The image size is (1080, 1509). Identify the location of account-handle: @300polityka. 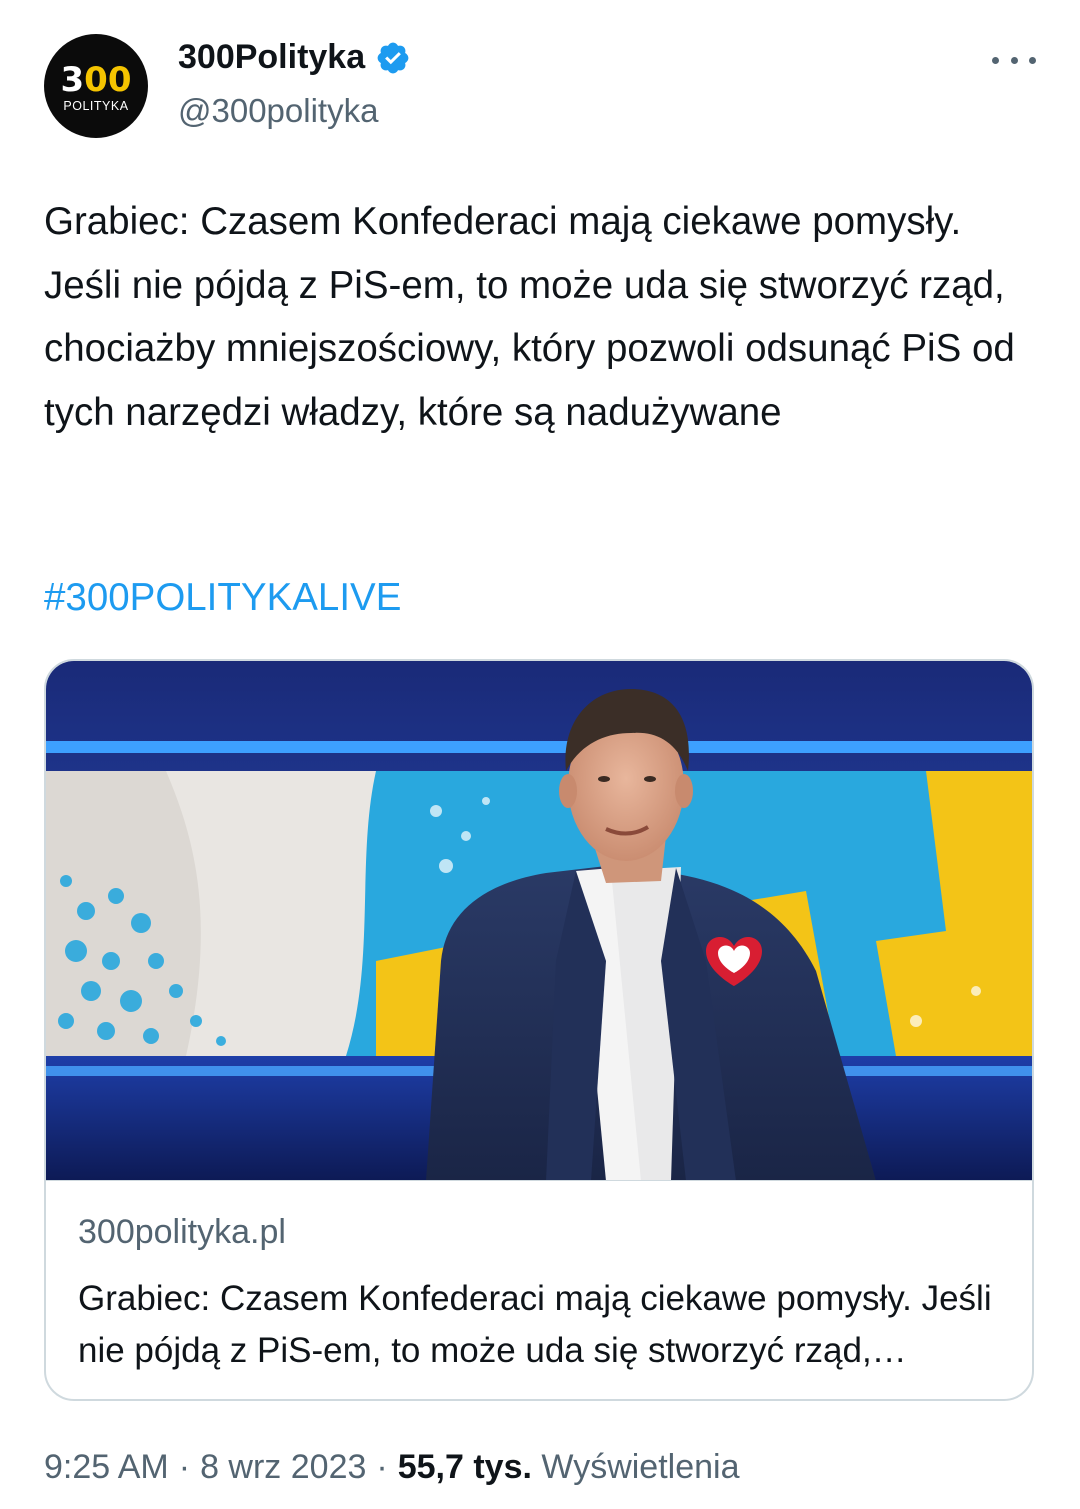
(278, 111).